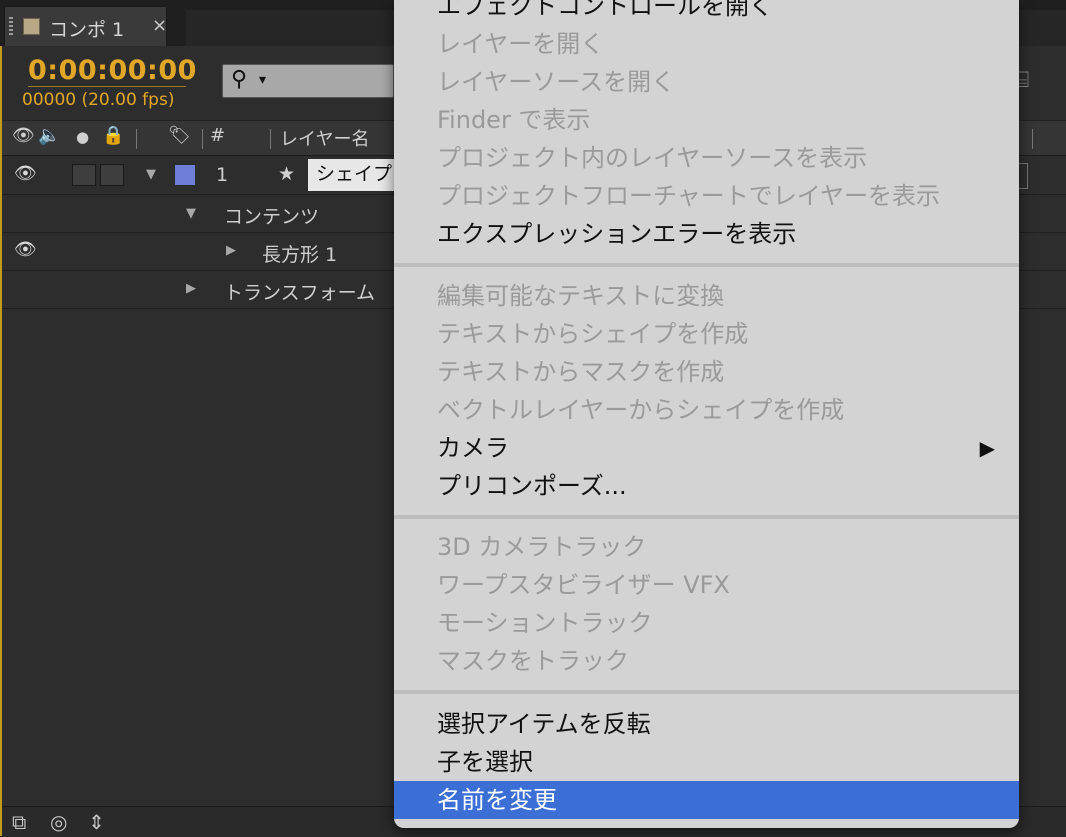  I want to click on panel-grip-icon, so click(11, 27).